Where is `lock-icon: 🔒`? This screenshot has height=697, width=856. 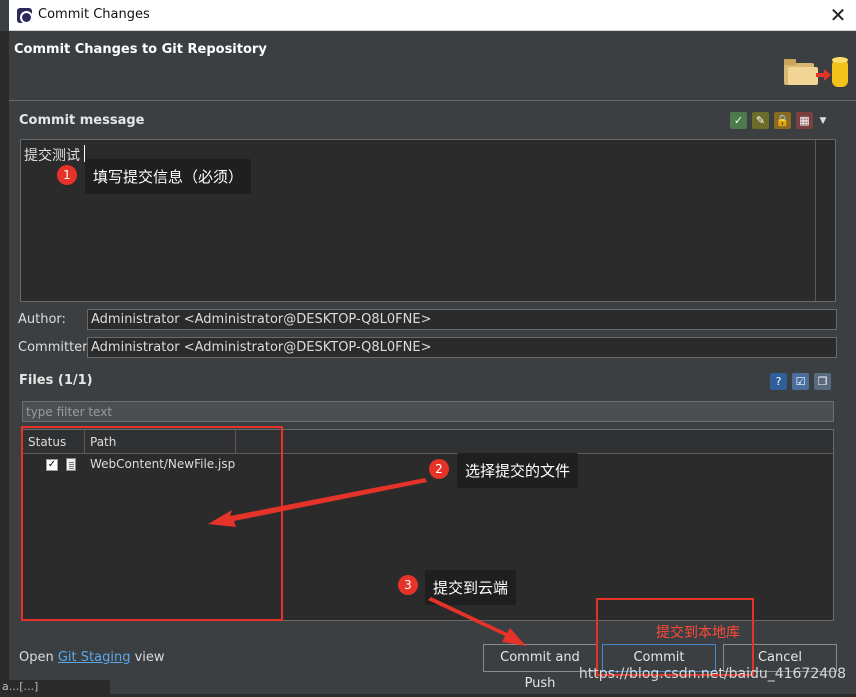
lock-icon: 🔒 is located at coordinates (782, 120).